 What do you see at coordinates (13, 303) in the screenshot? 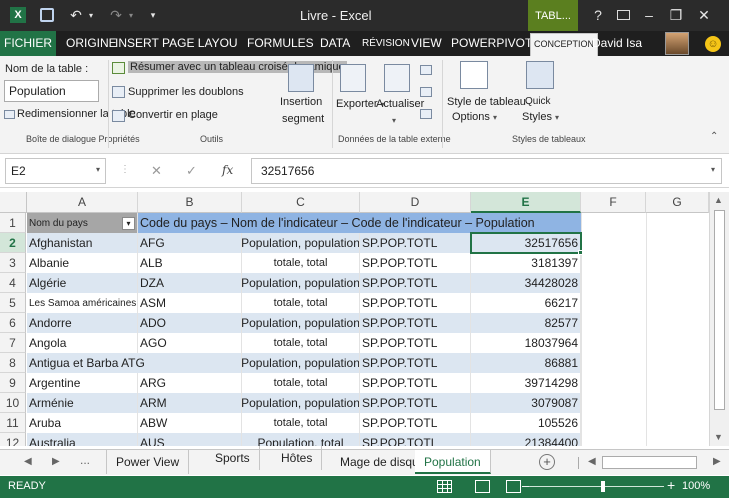
I see `row-header: 5` at bounding box center [13, 303].